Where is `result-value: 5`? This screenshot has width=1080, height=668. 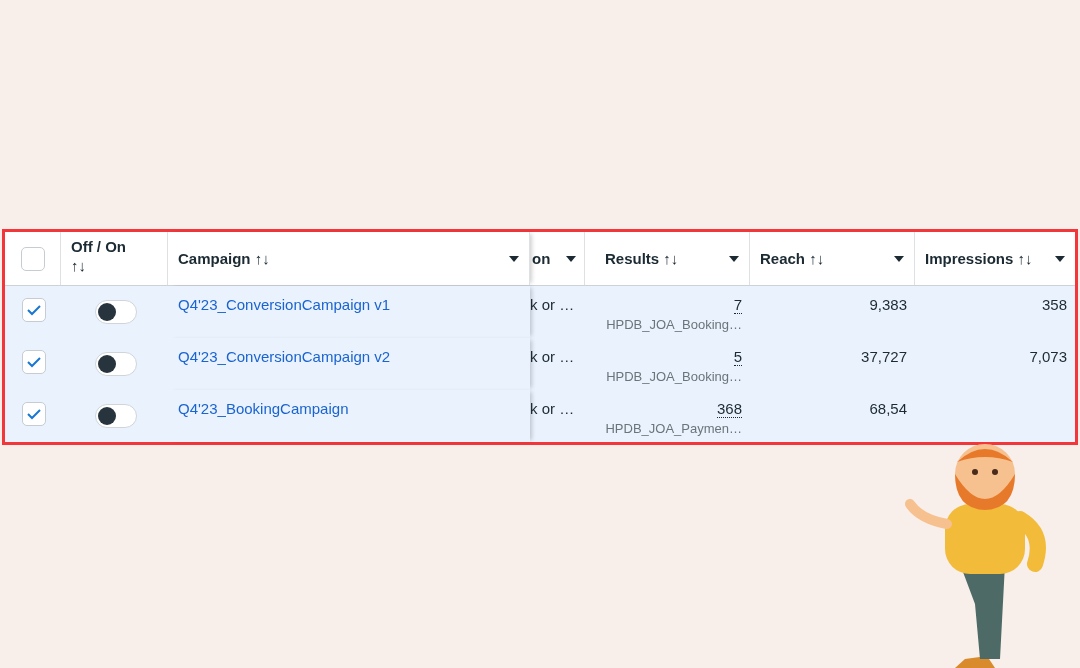
result-value: 5 is located at coordinates (737, 357).